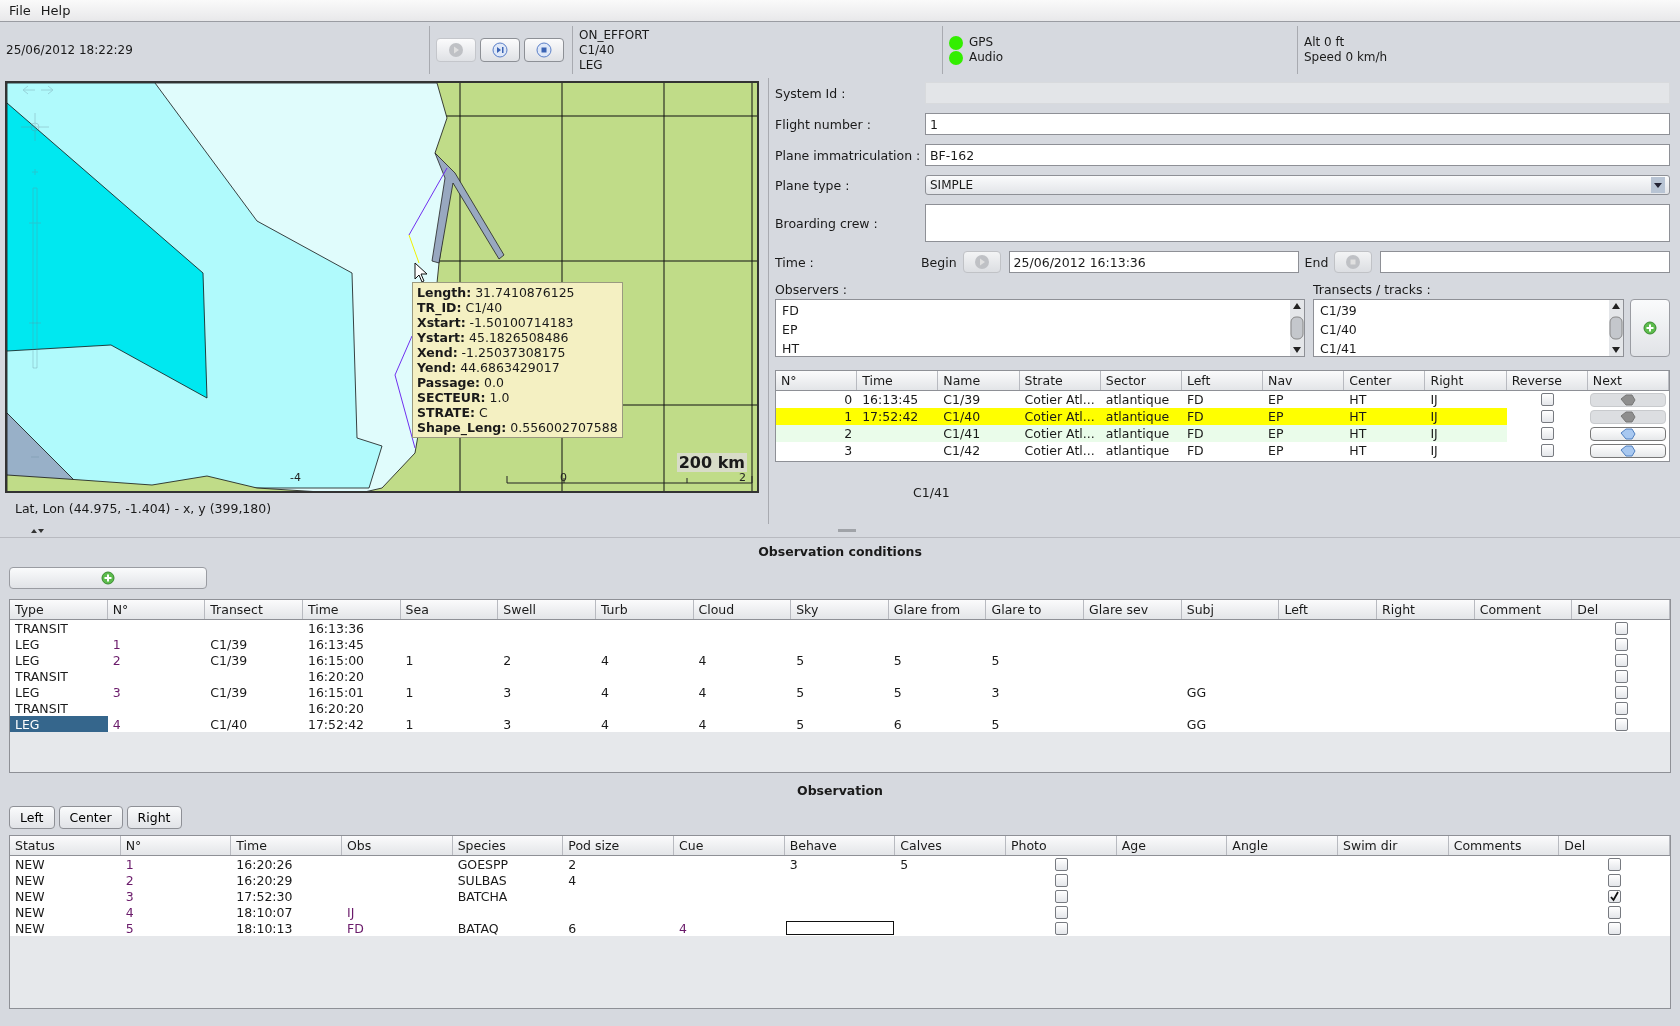 This screenshot has height=1026, width=1680. What do you see at coordinates (840, 609) in the screenshot?
I see `column-header: Sky` at bounding box center [840, 609].